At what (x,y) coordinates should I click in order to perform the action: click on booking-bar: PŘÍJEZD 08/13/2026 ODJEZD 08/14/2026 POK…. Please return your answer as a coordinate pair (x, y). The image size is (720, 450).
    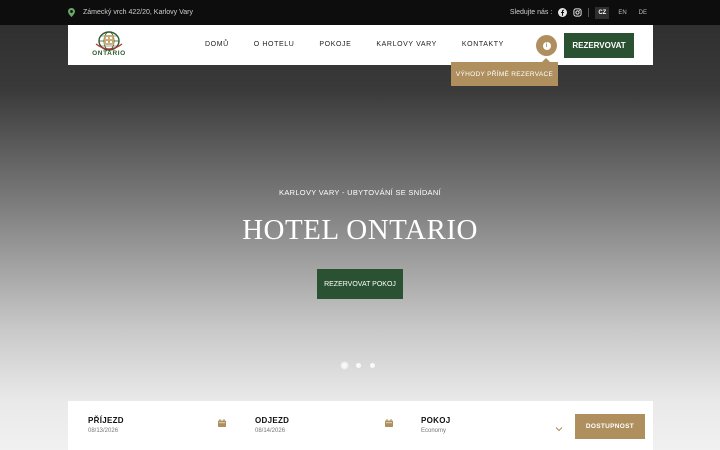
    Looking at the image, I should click on (360, 425).